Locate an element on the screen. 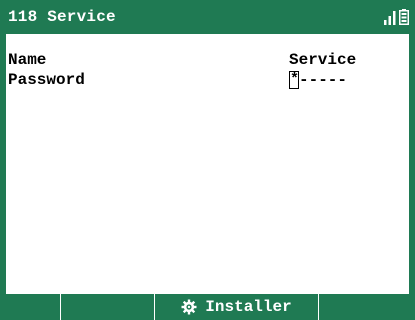 The image size is (415, 320). installer-softkey: Installer is located at coordinates (237, 307).